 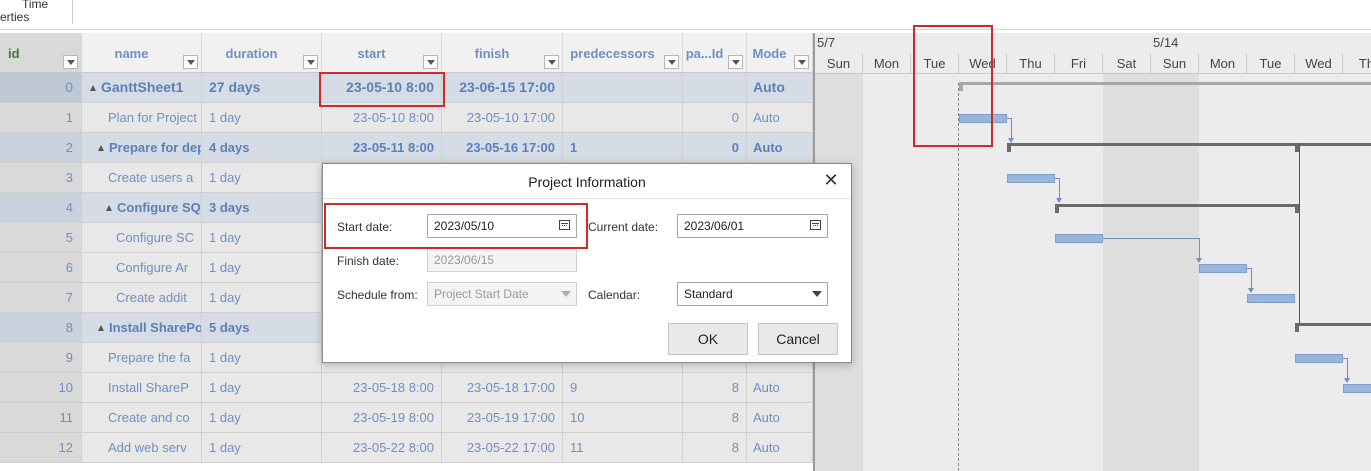 What do you see at coordinates (715, 87) in the screenshot?
I see `cell-parentId` at bounding box center [715, 87].